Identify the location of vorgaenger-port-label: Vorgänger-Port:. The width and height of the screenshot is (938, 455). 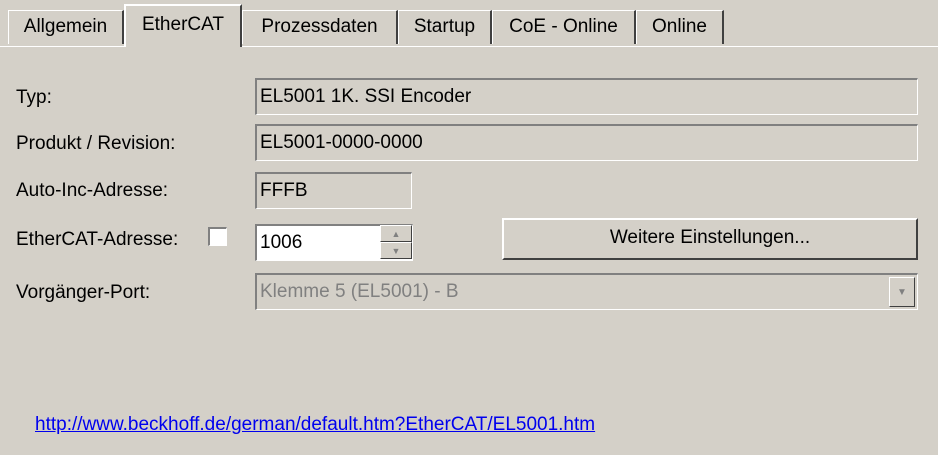
(83, 292).